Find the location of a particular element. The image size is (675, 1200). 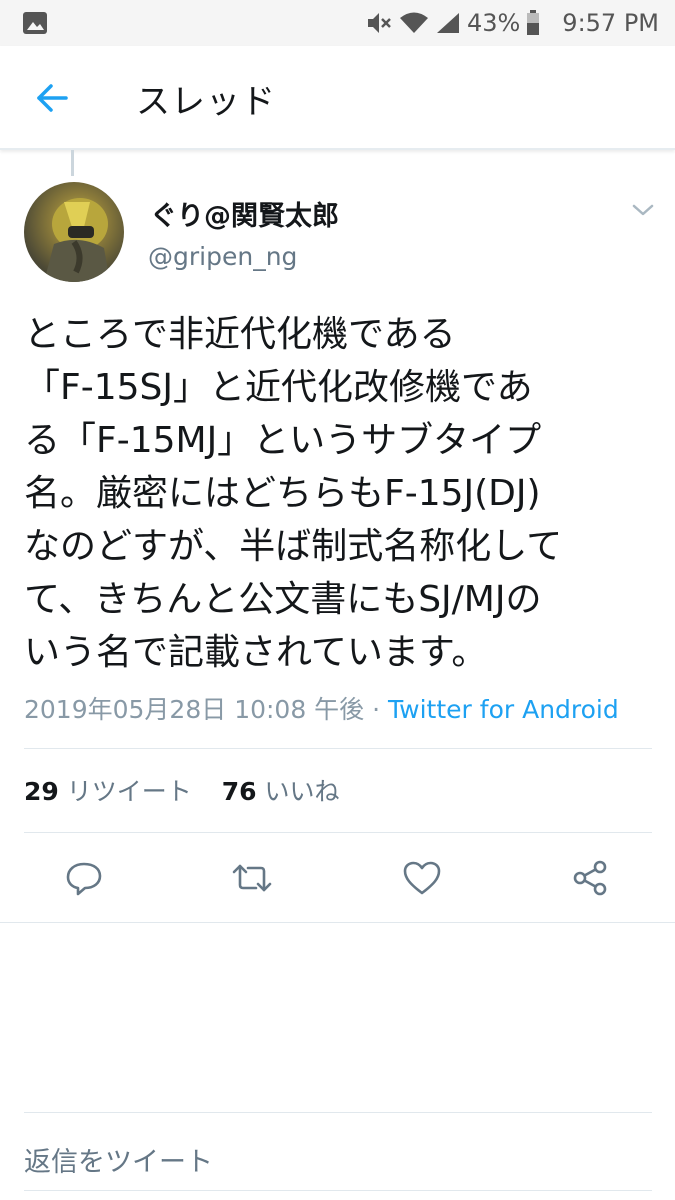

reply-input: 返信をツイート is located at coordinates (118, 1159).